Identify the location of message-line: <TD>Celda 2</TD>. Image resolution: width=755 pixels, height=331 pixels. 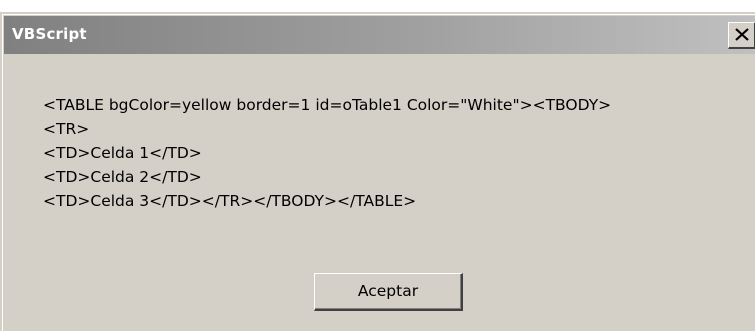
(122, 177).